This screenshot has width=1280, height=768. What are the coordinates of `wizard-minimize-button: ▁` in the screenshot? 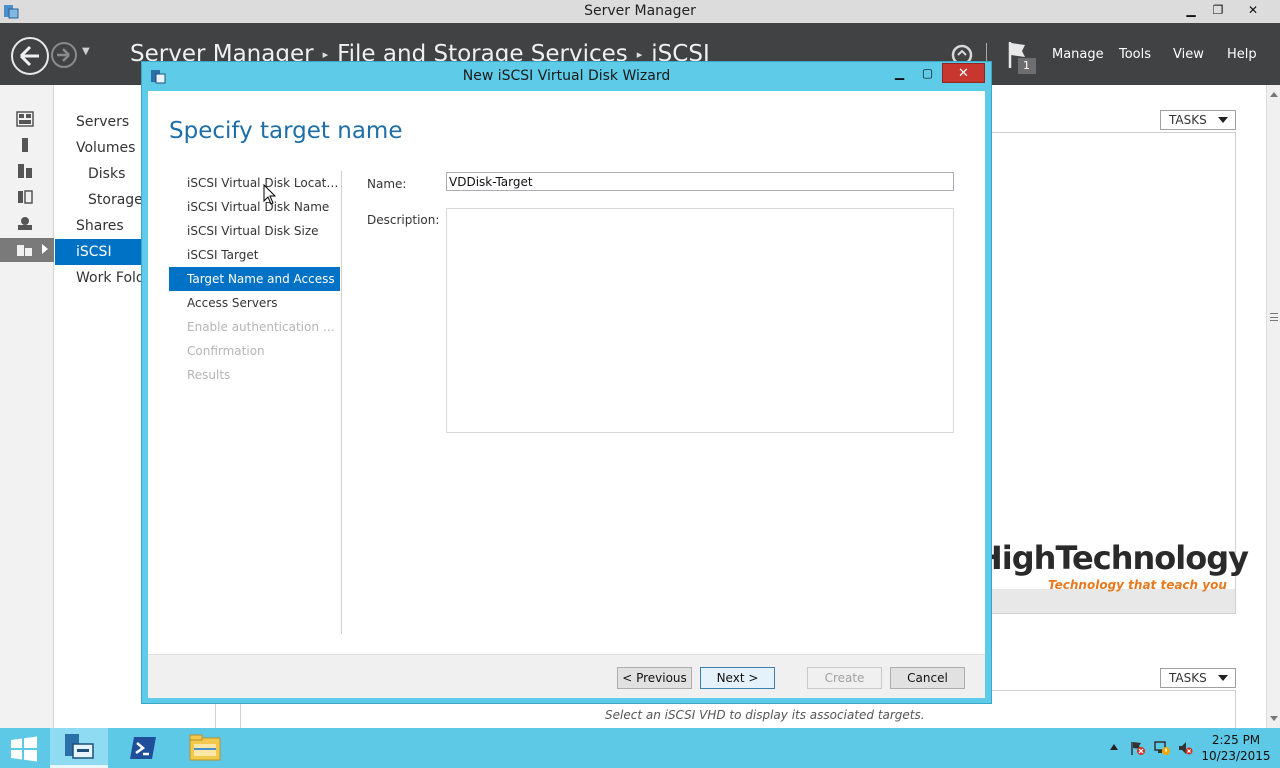 It's located at (899, 73).